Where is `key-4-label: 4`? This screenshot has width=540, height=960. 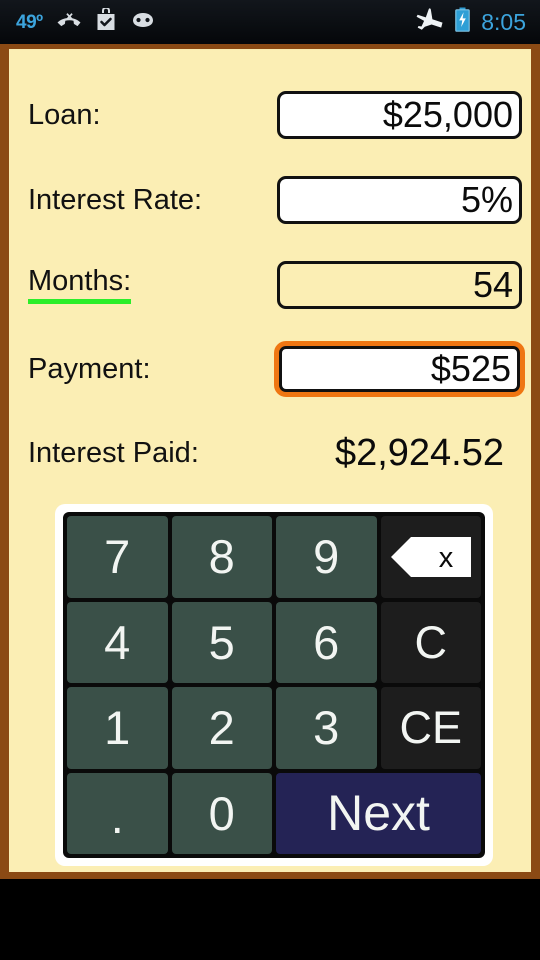 key-4-label: 4 is located at coordinates (117, 642).